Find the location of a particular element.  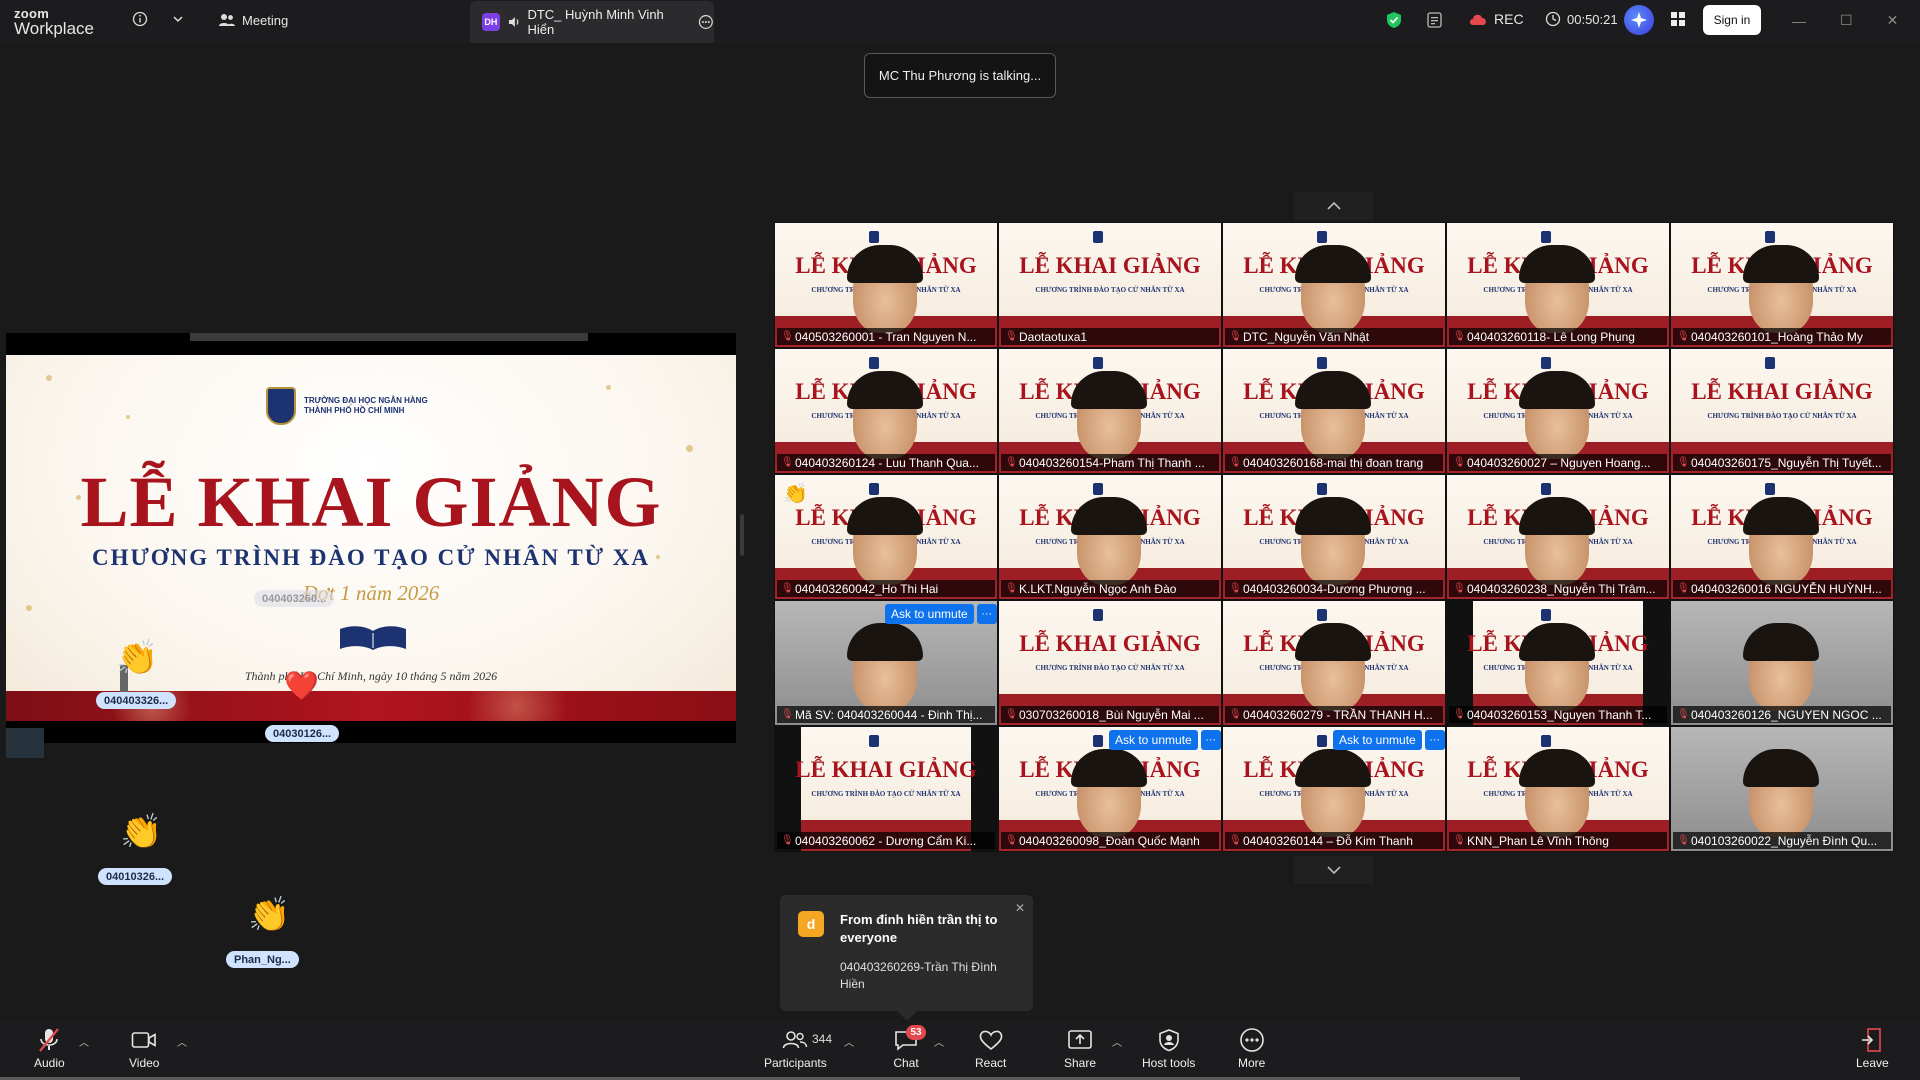

rec-label: REC is located at coordinates (1509, 19).